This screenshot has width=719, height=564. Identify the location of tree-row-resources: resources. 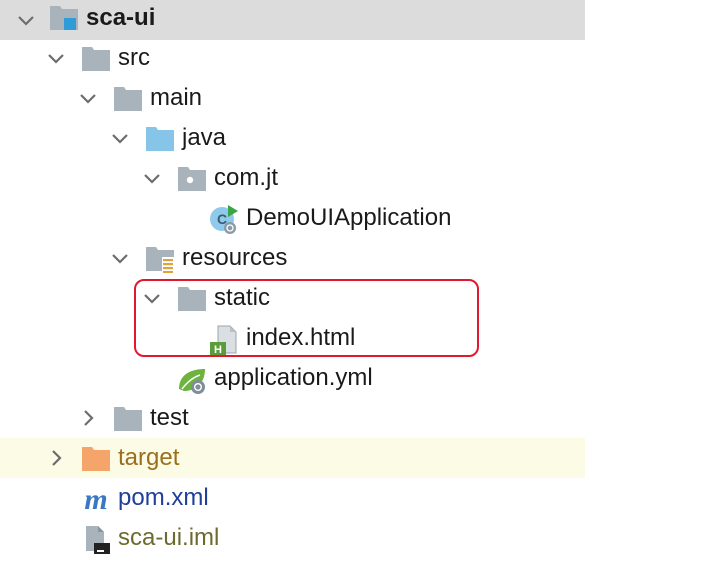
(359, 258).